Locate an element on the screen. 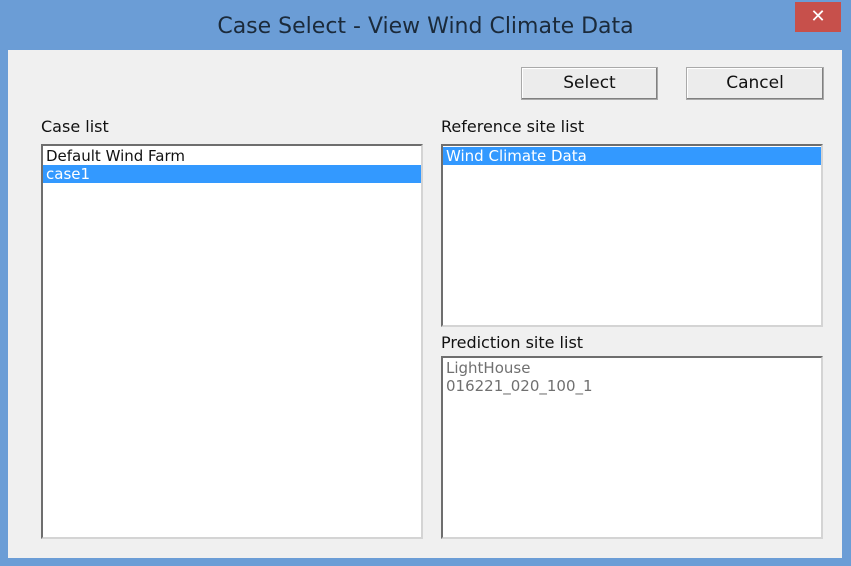  prediction-site-list-label: Prediction site list is located at coordinates (512, 342).